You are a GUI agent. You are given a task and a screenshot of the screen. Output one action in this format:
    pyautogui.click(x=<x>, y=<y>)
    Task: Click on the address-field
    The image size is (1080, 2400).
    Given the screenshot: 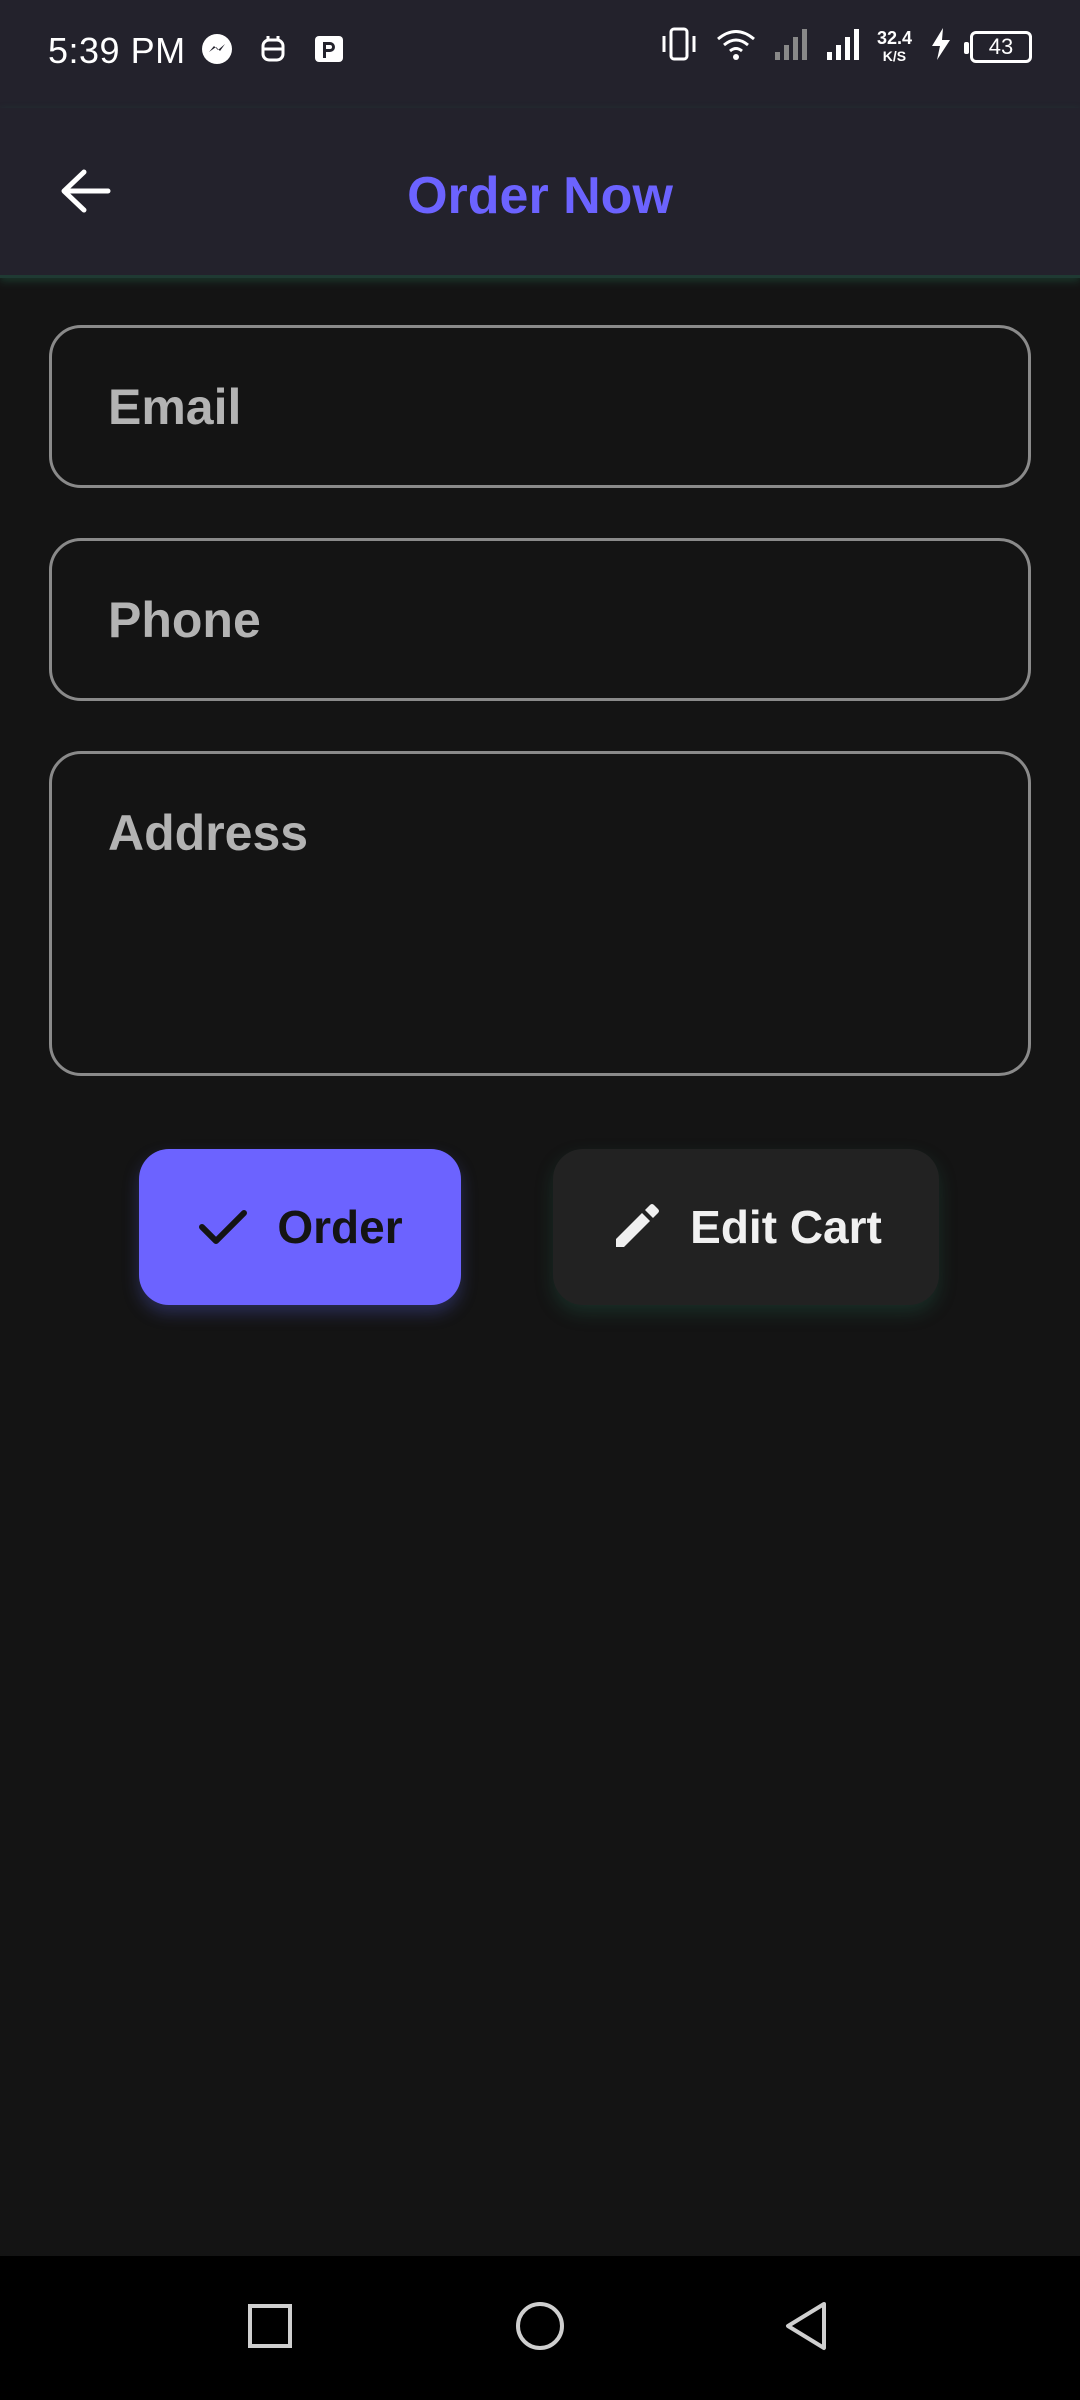 What is the action you would take?
    pyautogui.click(x=540, y=913)
    